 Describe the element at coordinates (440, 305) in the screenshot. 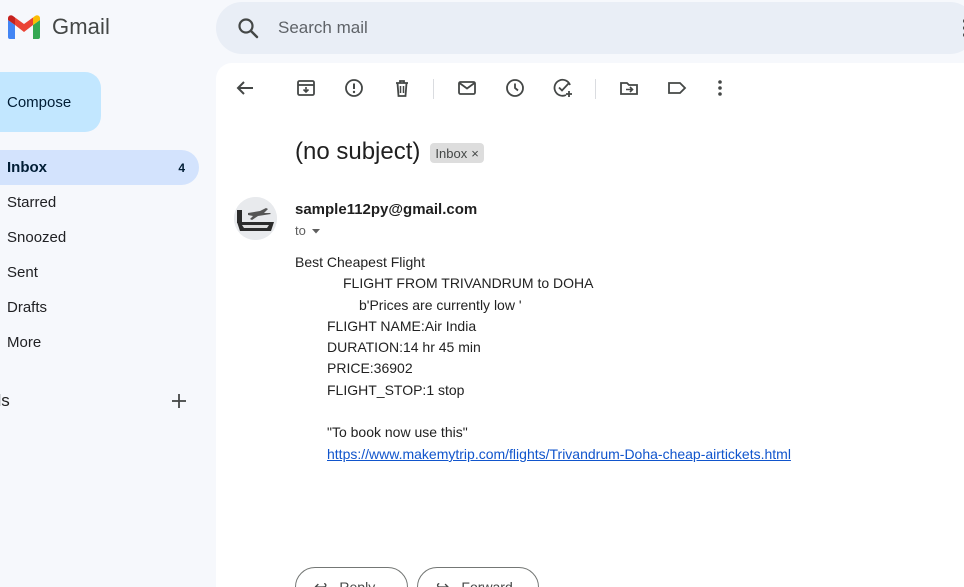

I see `body-line: b'Prices are currently low '` at that location.